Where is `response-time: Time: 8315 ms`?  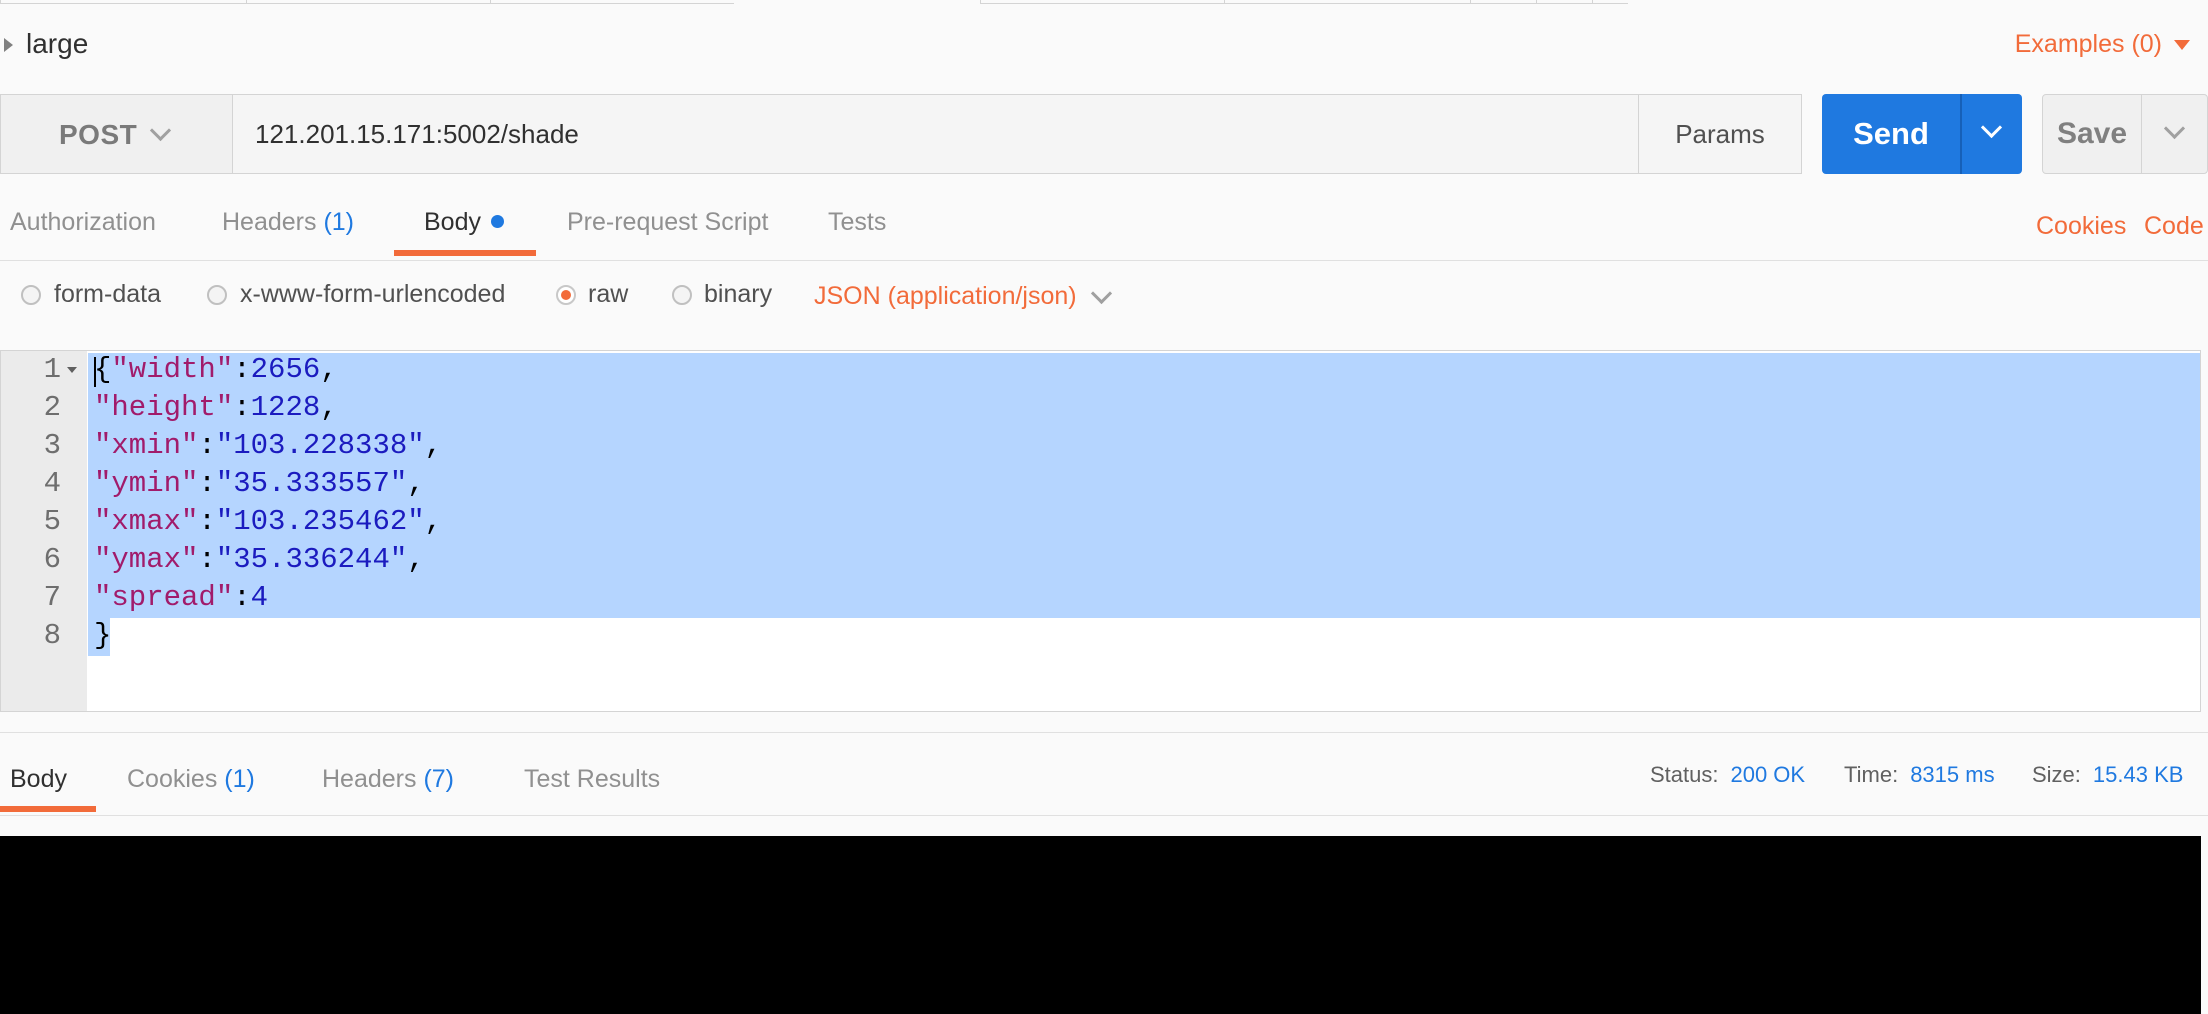 response-time: Time: 8315 ms is located at coordinates (1919, 775).